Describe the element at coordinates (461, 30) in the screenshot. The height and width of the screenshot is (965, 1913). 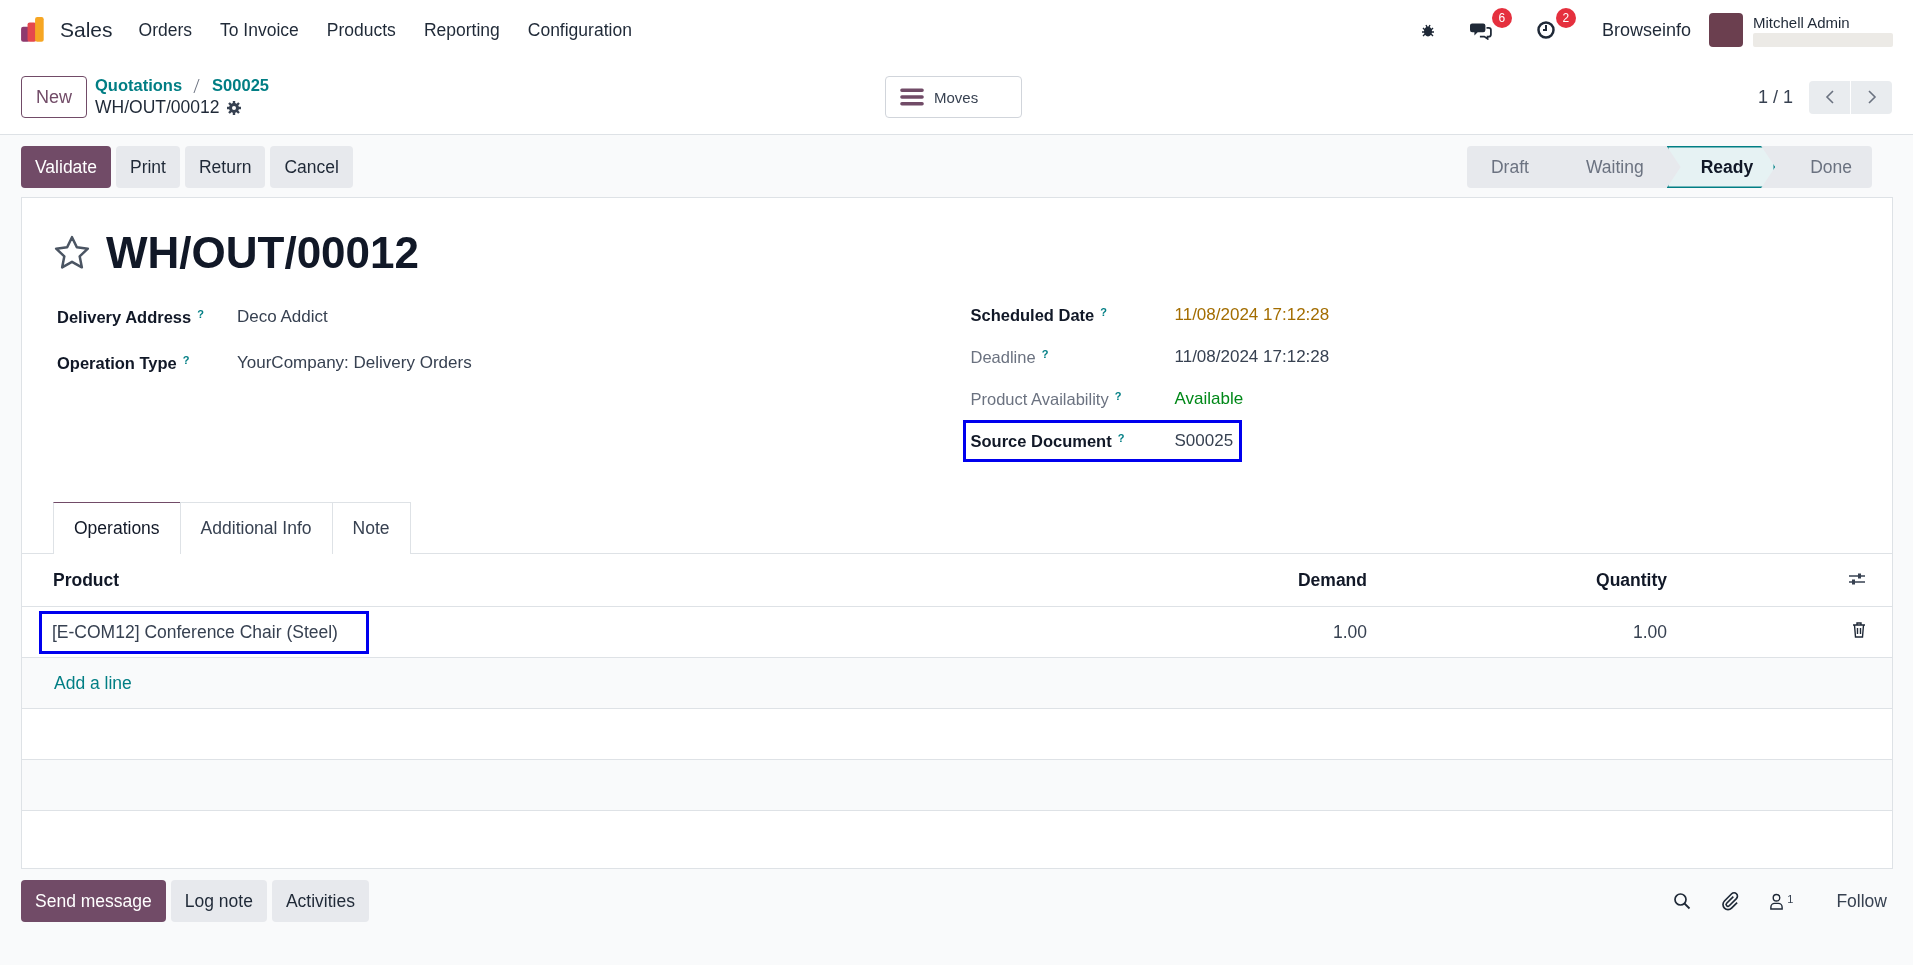
I see `menu-item: Reporting` at that location.